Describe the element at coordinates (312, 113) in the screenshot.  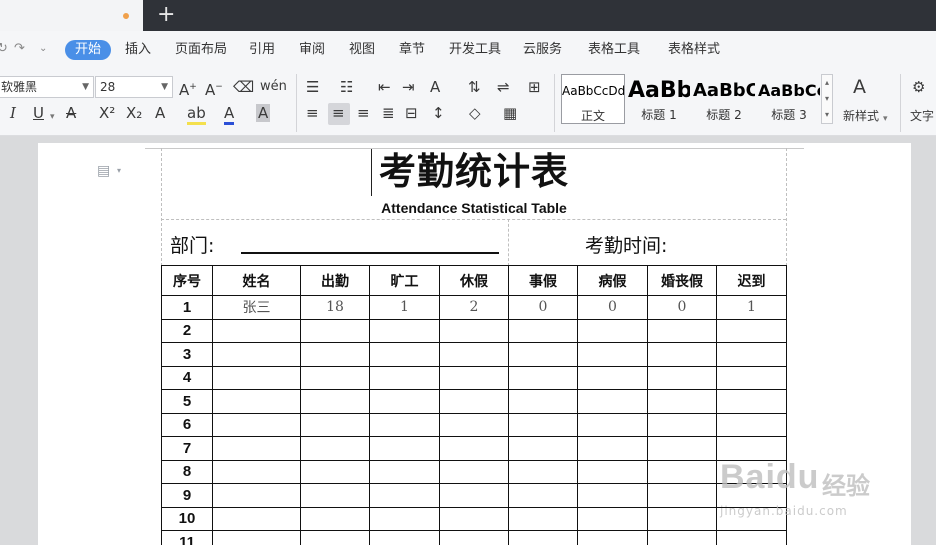
I see `align-left-icon: ≡` at that location.